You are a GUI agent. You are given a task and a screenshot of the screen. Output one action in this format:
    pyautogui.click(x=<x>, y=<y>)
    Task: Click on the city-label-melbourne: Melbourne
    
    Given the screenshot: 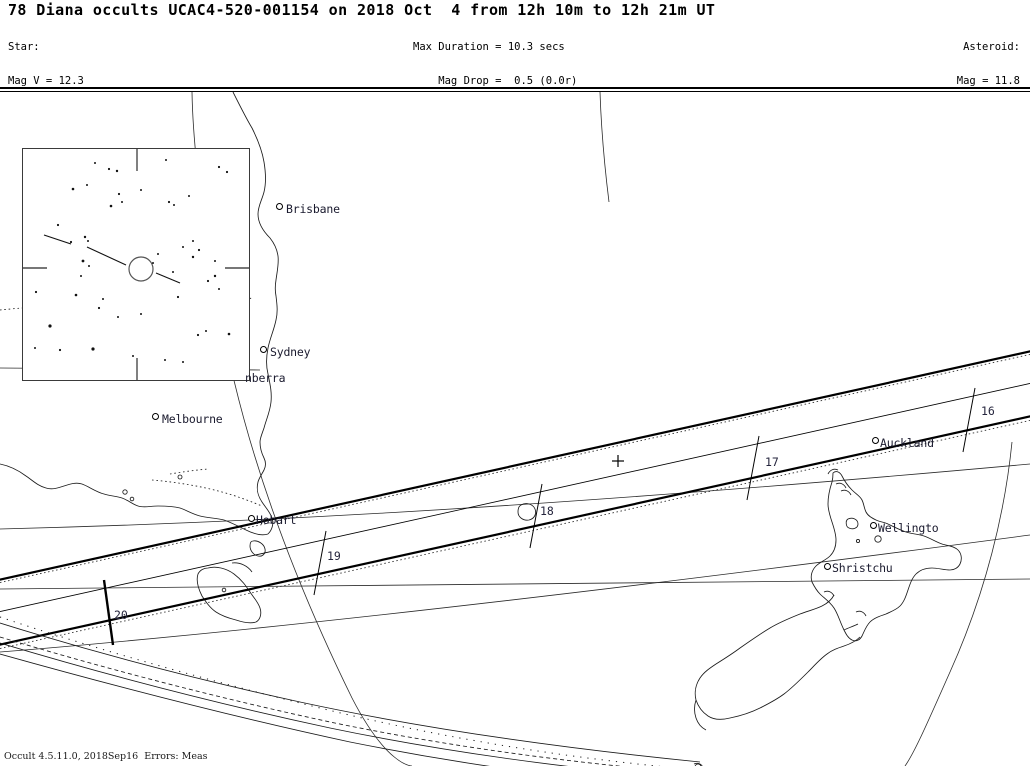 What is the action you would take?
    pyautogui.click(x=192, y=419)
    